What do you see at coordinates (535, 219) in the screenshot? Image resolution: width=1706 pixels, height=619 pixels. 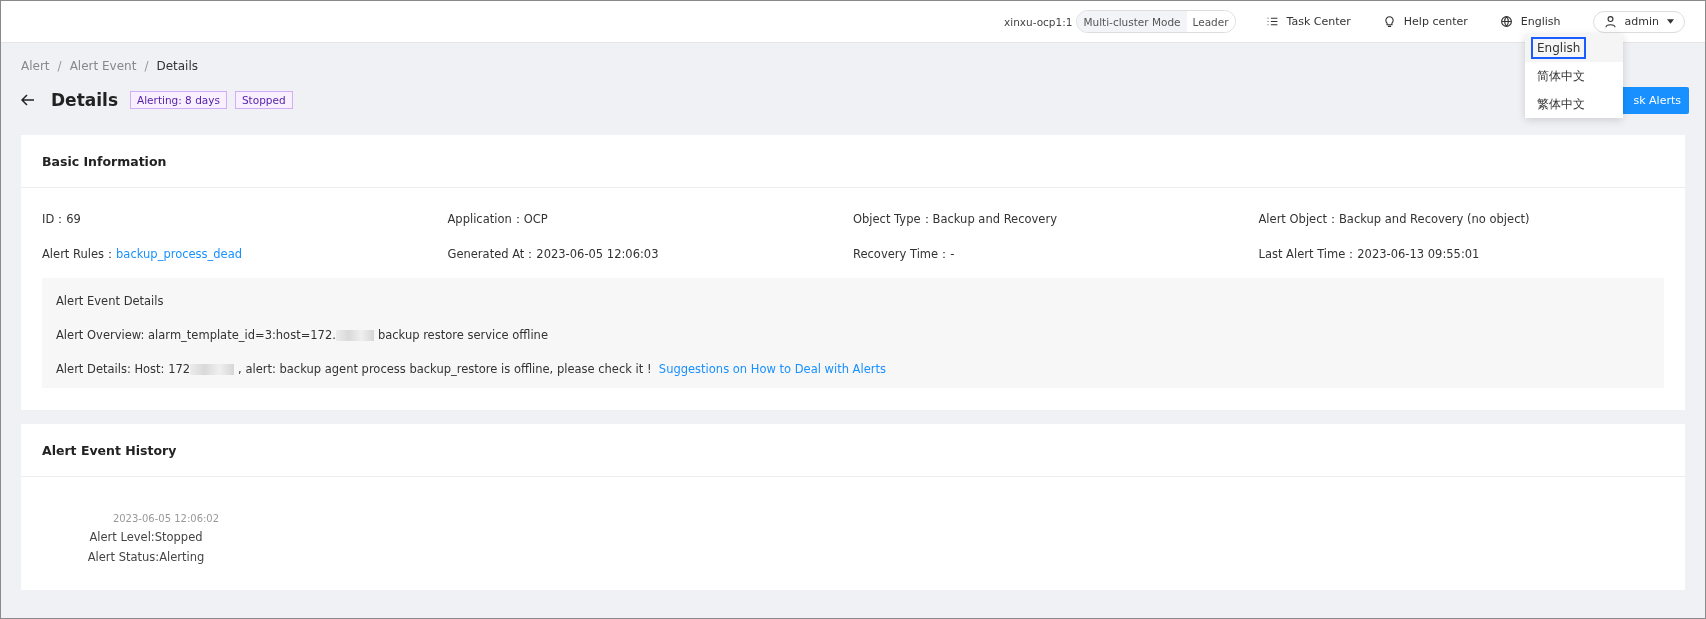 I see `field-value: OCP` at bounding box center [535, 219].